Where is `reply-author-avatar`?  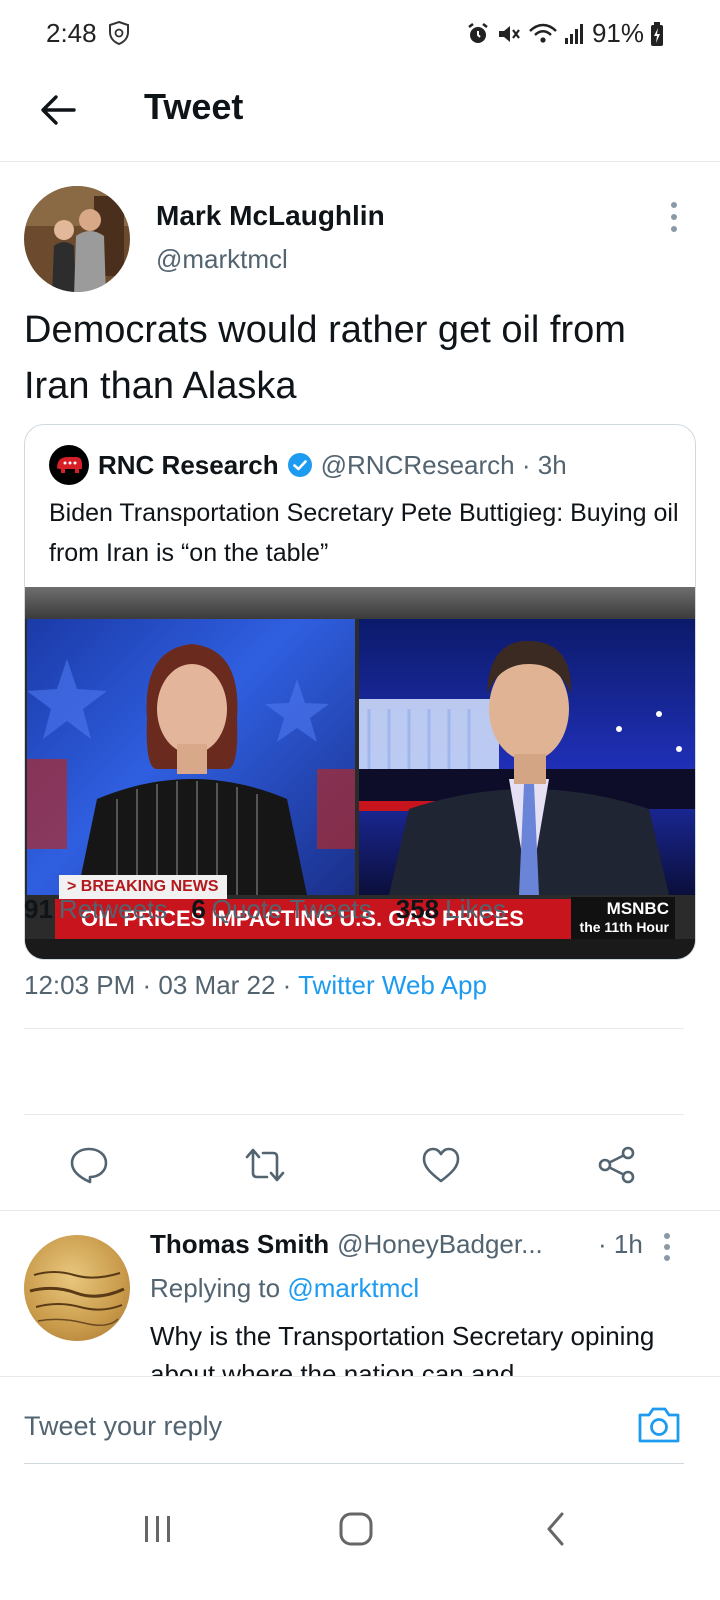
reply-author-avatar is located at coordinates (77, 1288).